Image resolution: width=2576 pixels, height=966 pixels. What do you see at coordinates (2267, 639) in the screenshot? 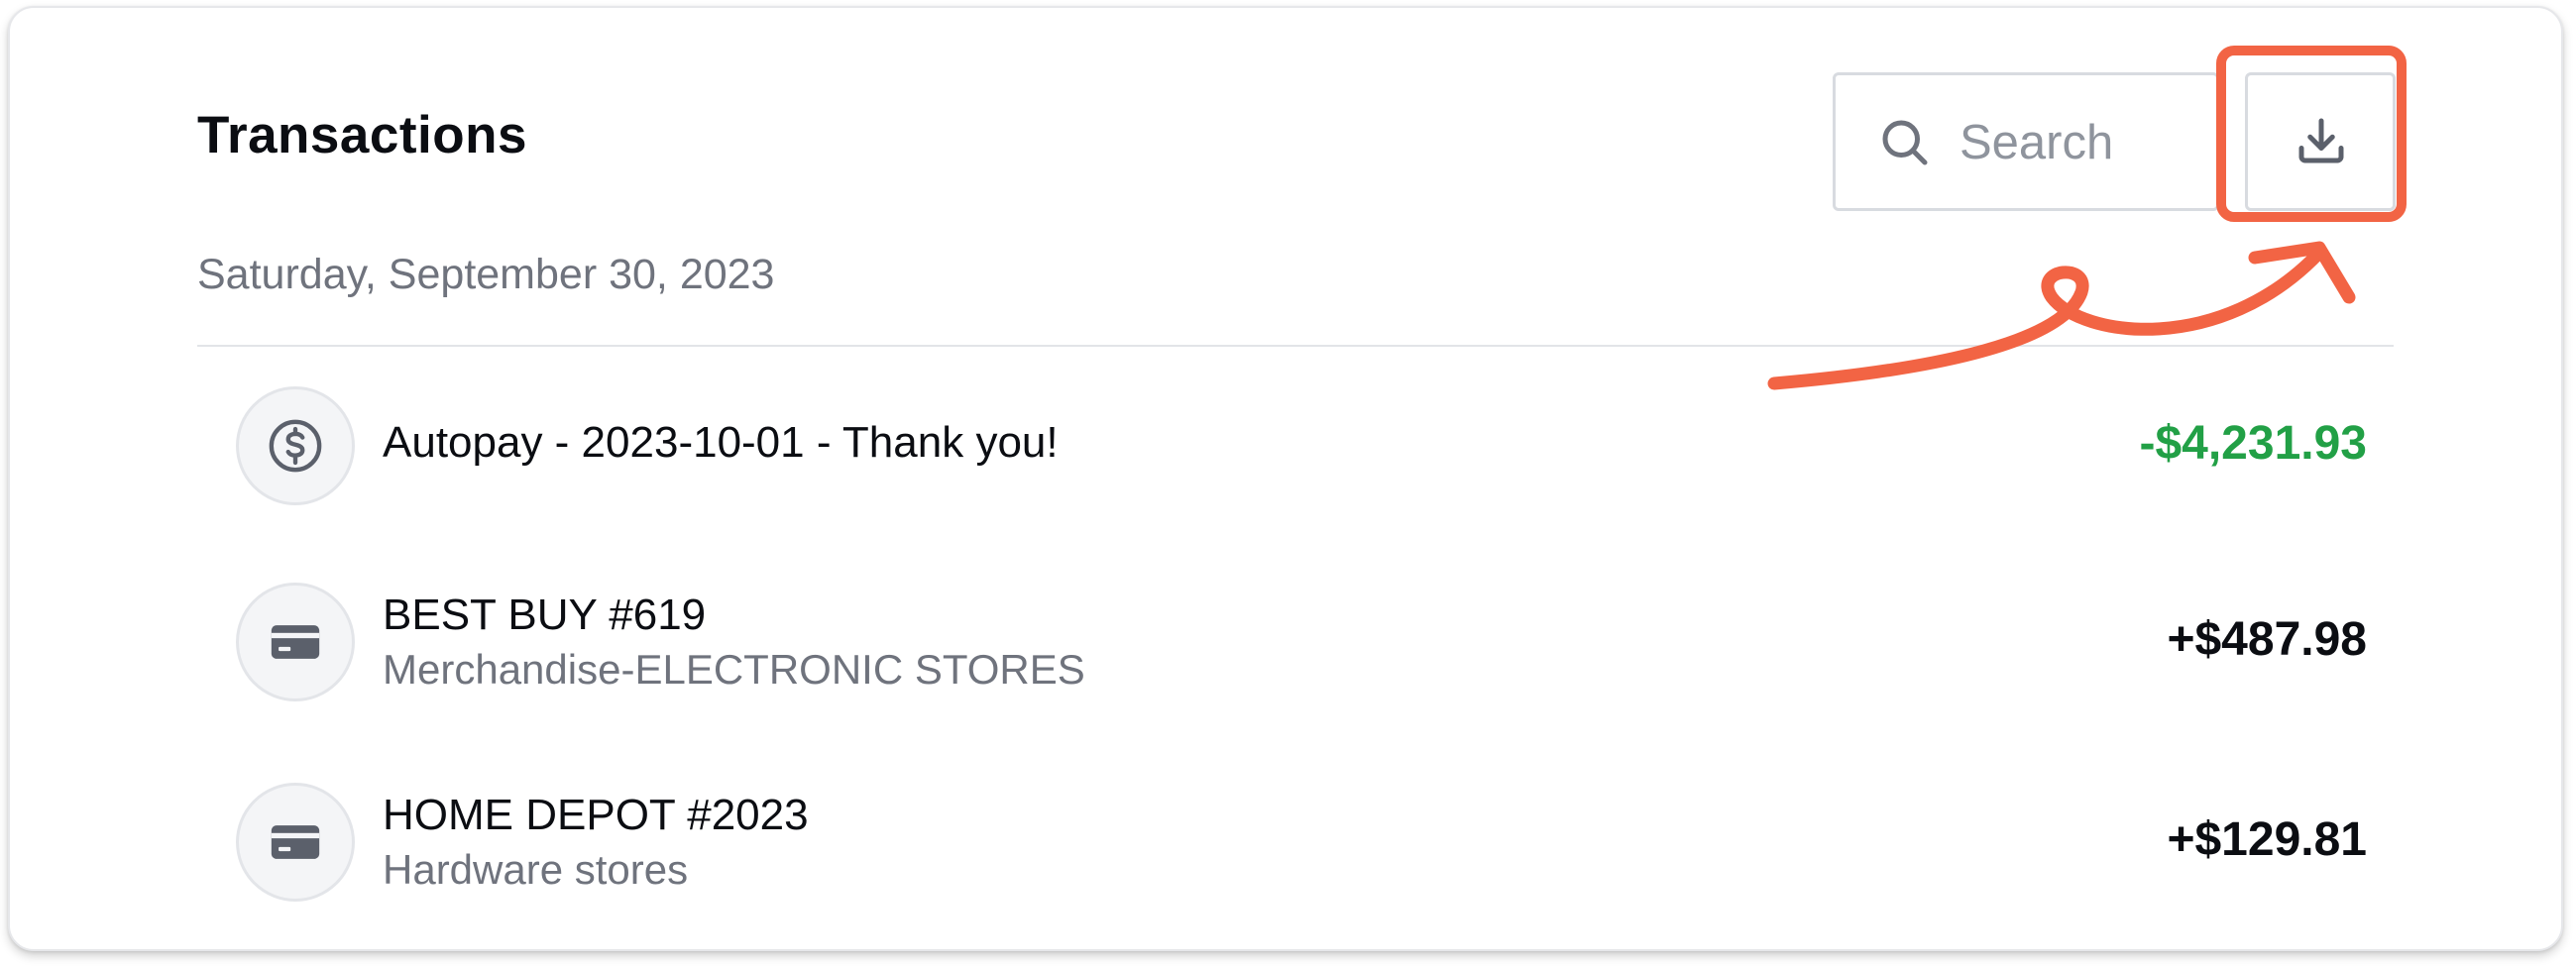
I see `transaction-amount: +$487.98` at bounding box center [2267, 639].